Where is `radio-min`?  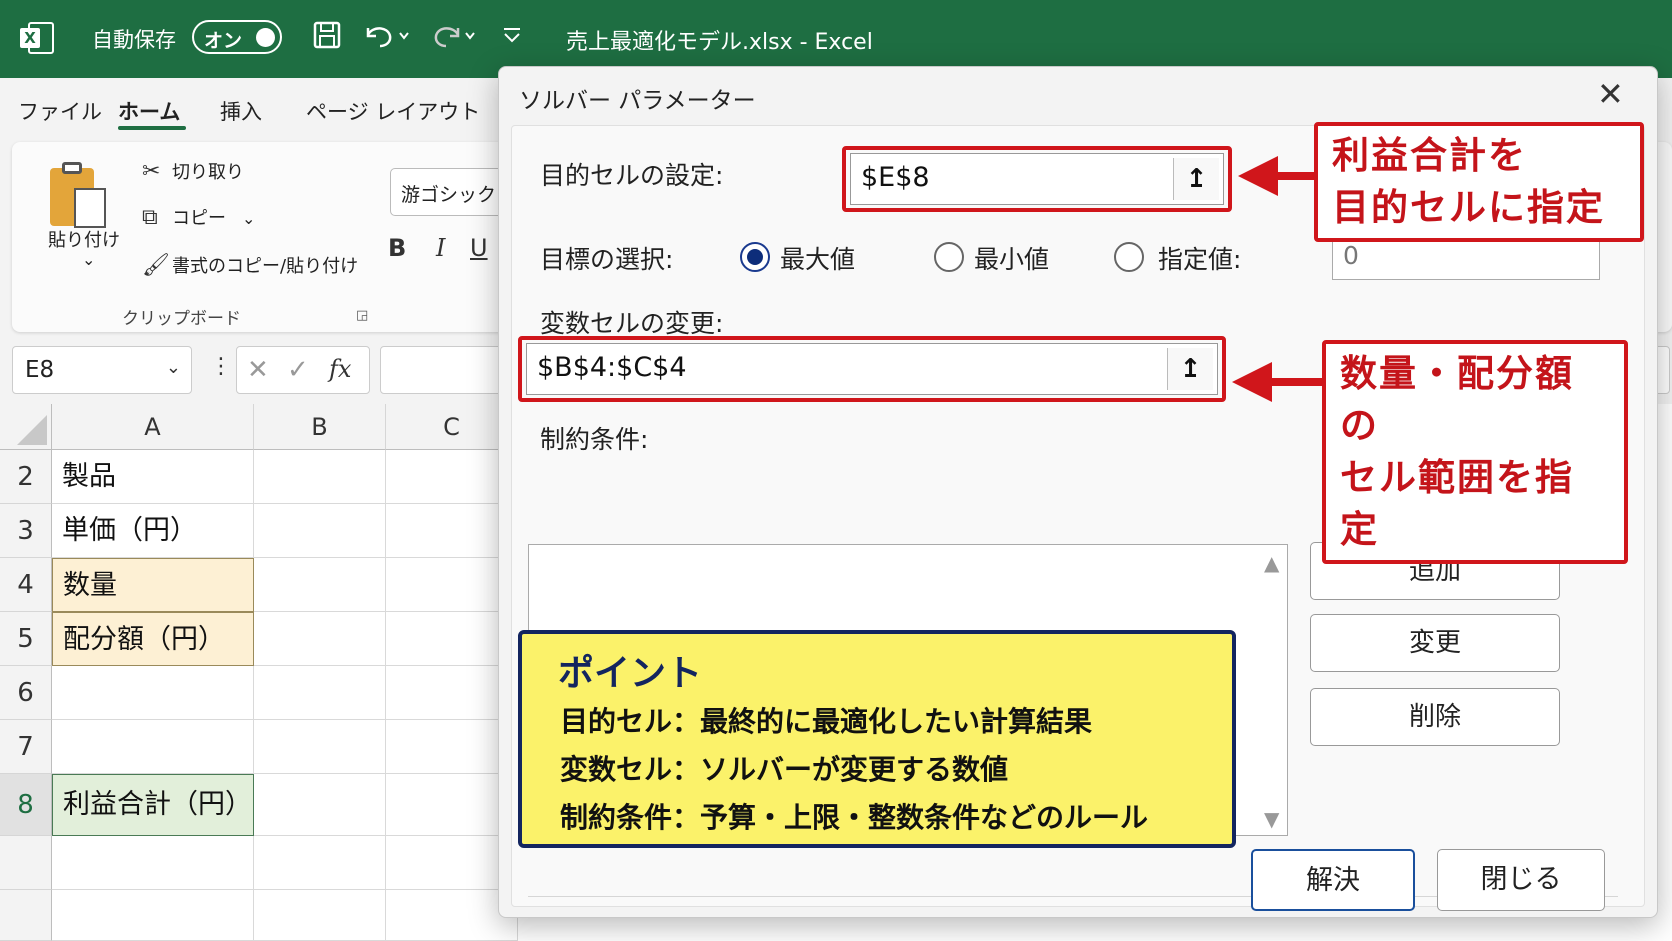
radio-min is located at coordinates (949, 257).